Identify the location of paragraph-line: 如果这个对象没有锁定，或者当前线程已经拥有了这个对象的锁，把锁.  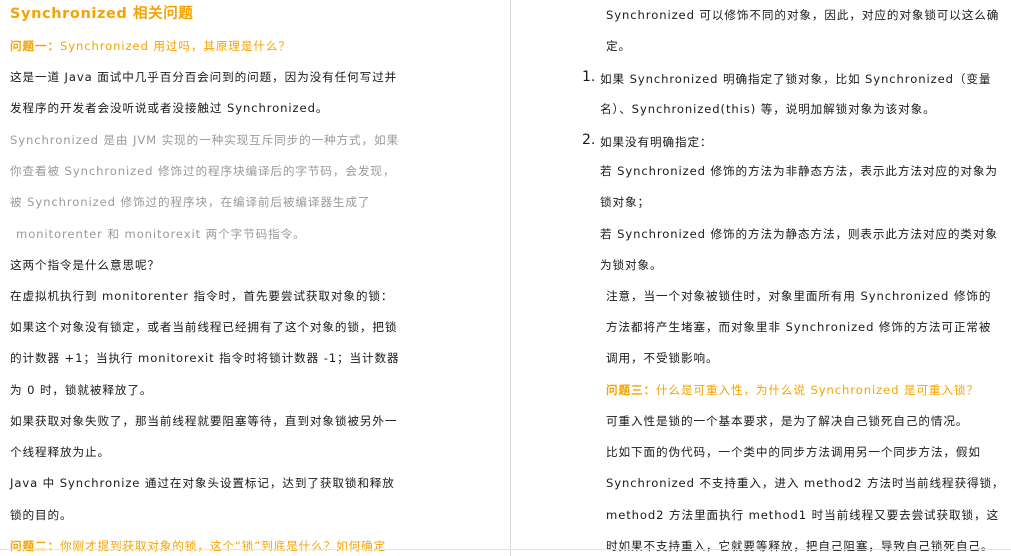
(204, 327).